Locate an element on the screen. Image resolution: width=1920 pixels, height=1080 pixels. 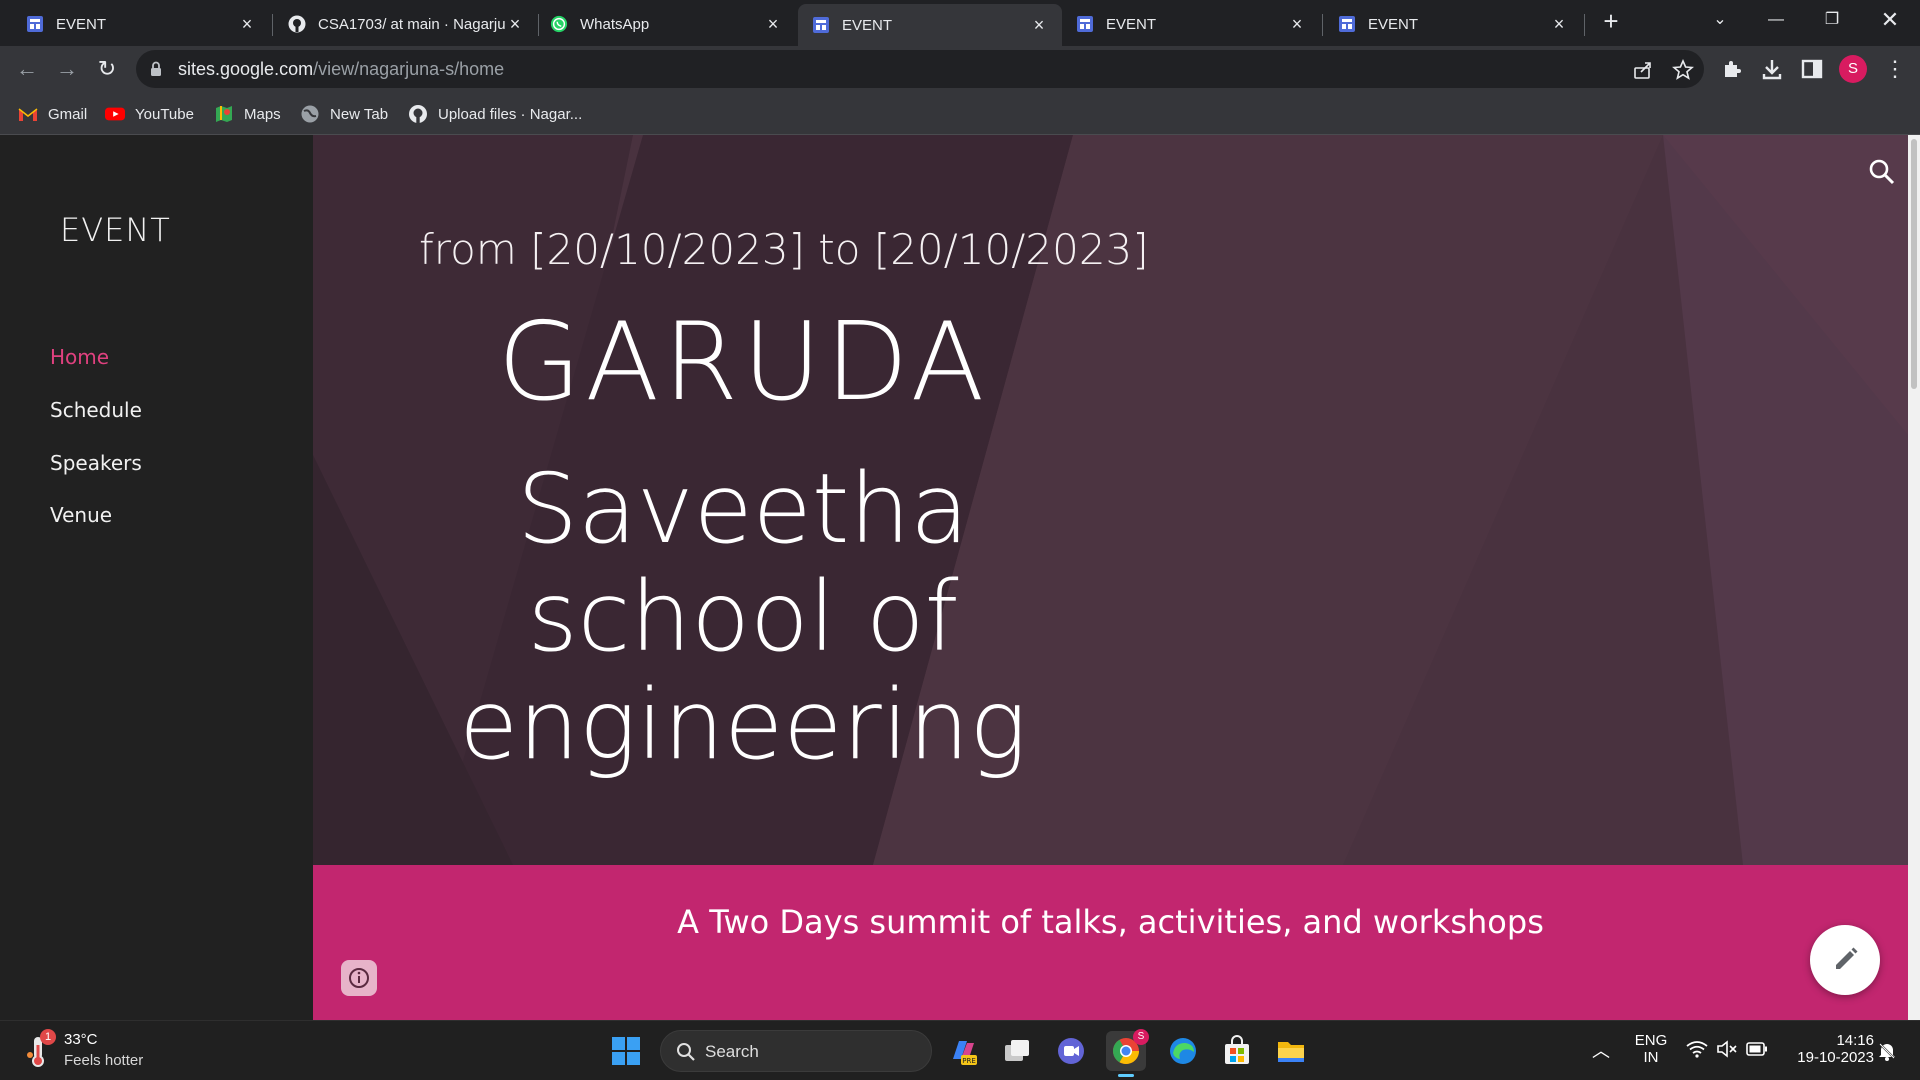
bookmark-label: Maps is located at coordinates (262, 114).